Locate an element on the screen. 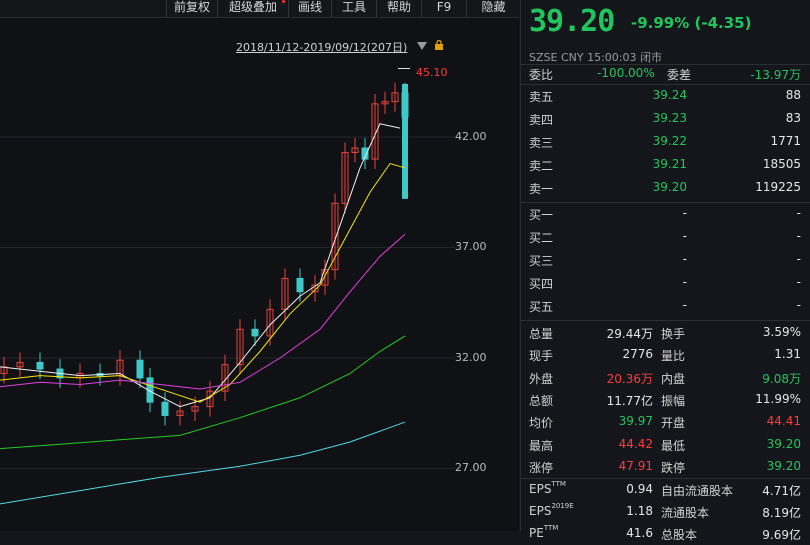 The height and width of the screenshot is (545, 810). bid-row: 买四 - - is located at coordinates (665, 283).